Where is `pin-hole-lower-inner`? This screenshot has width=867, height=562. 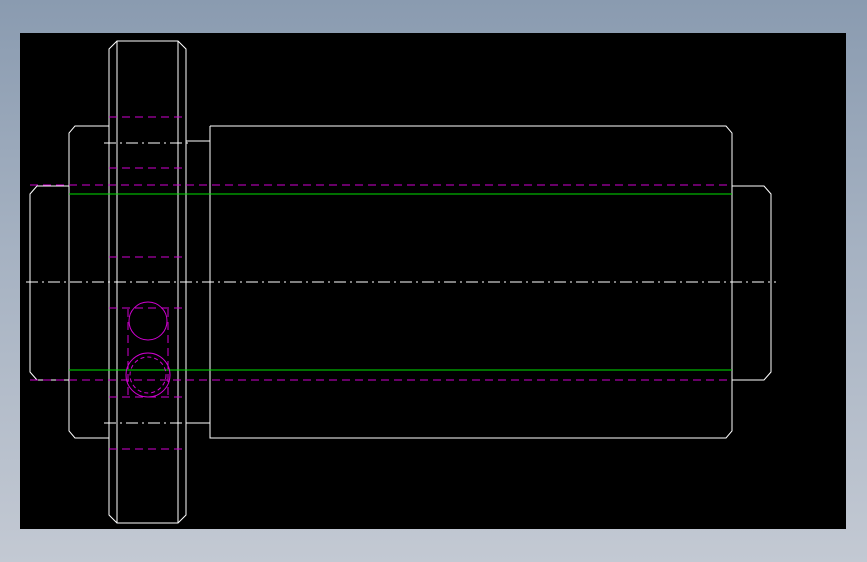 pin-hole-lower-inner is located at coordinates (148, 375).